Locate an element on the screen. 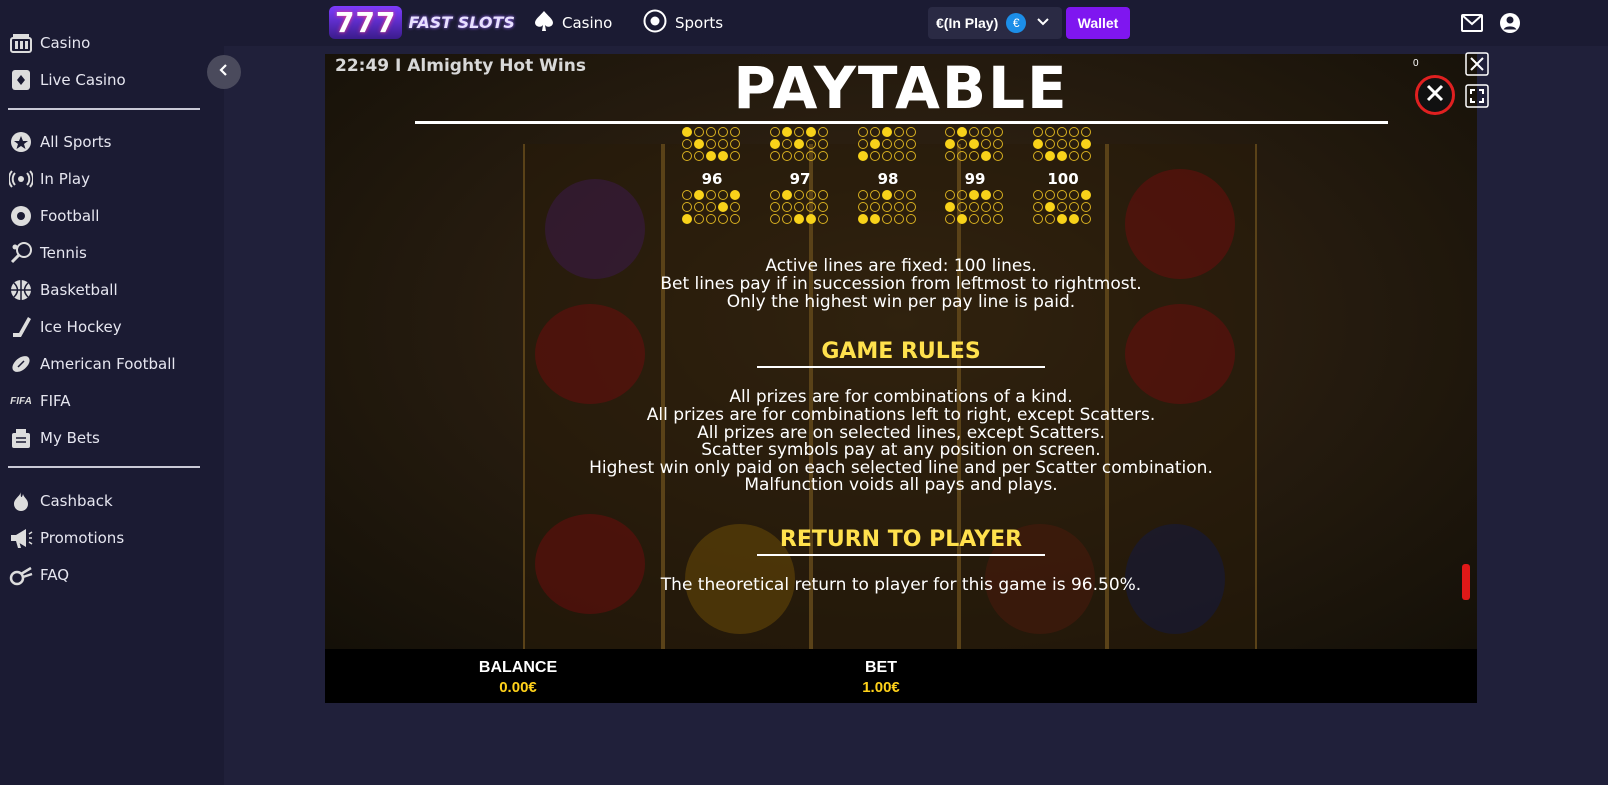  balance-label: BALANCE is located at coordinates (518, 667).